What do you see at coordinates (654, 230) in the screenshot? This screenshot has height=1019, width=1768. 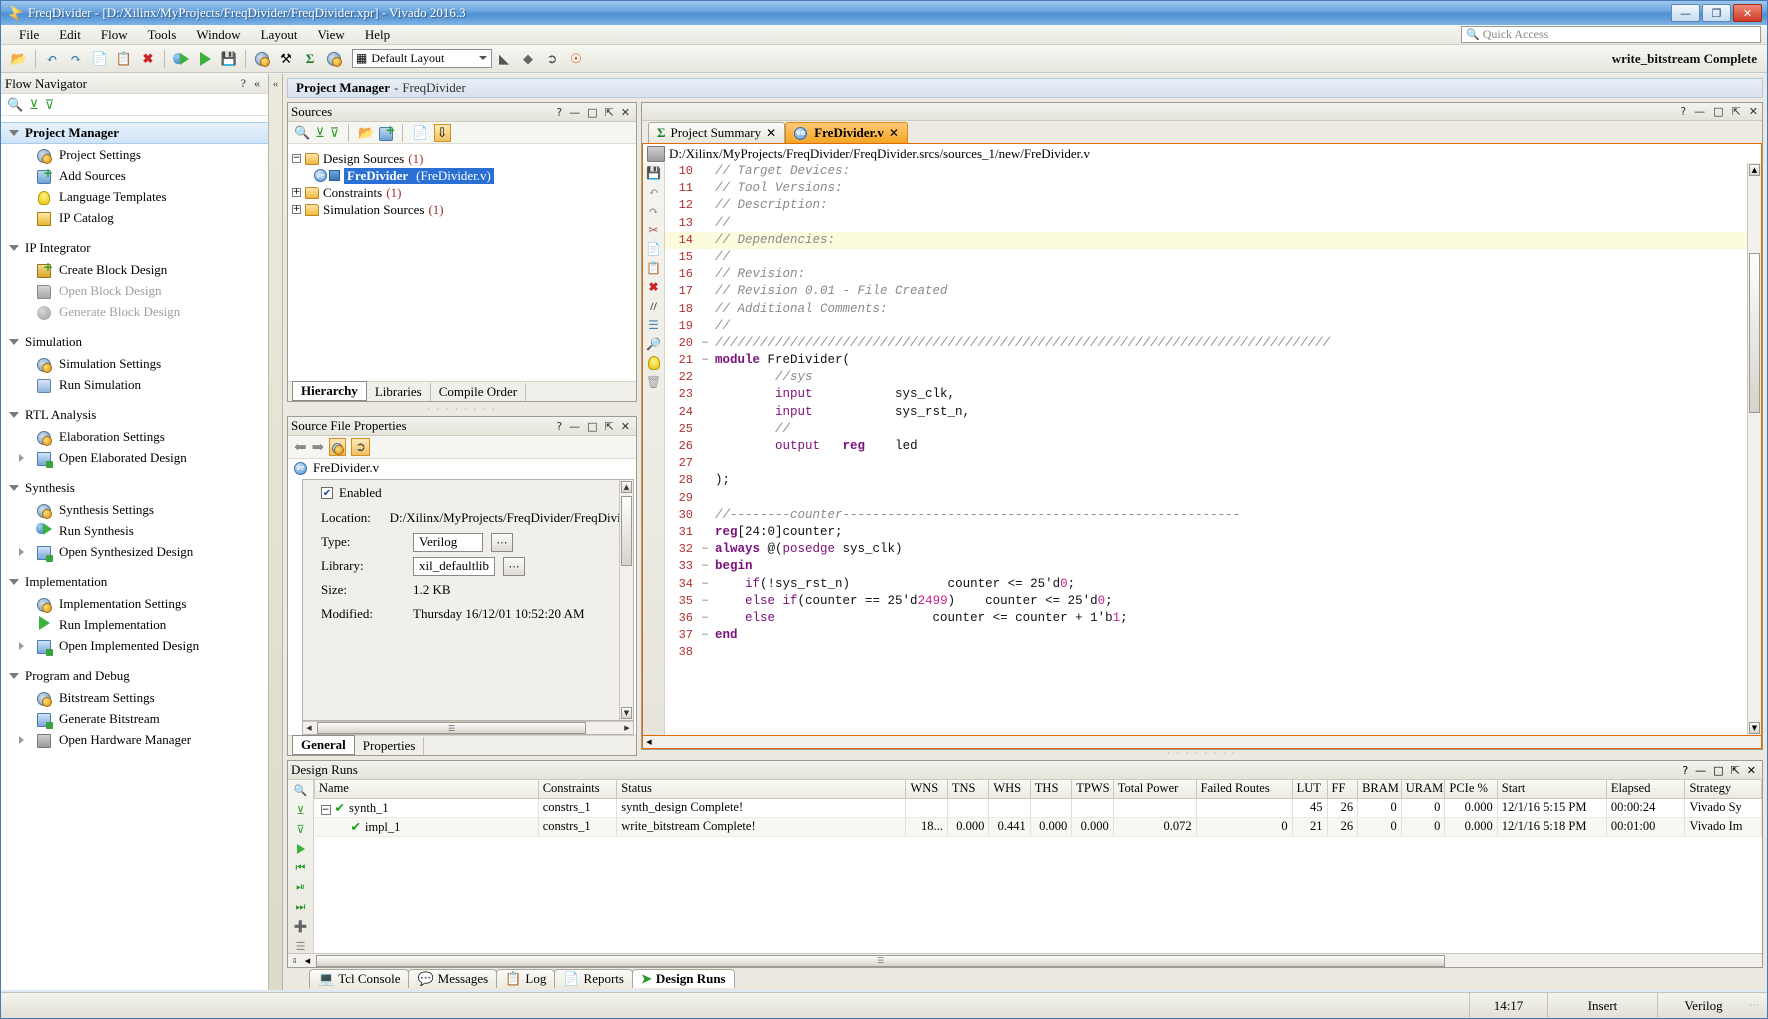 I see `cut-icon: ✂` at bounding box center [654, 230].